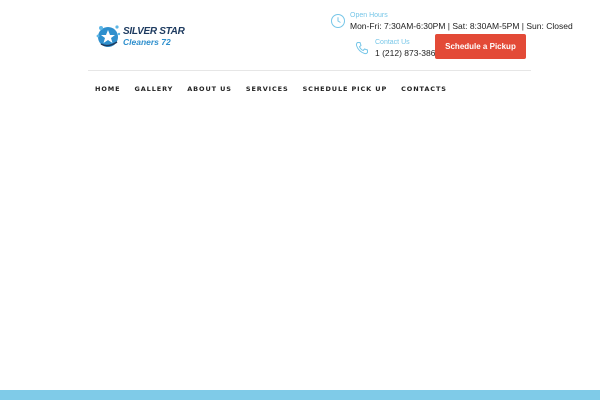 This screenshot has height=400, width=600. What do you see at coordinates (267, 89) in the screenshot?
I see `nav-services: SERVICES` at bounding box center [267, 89].